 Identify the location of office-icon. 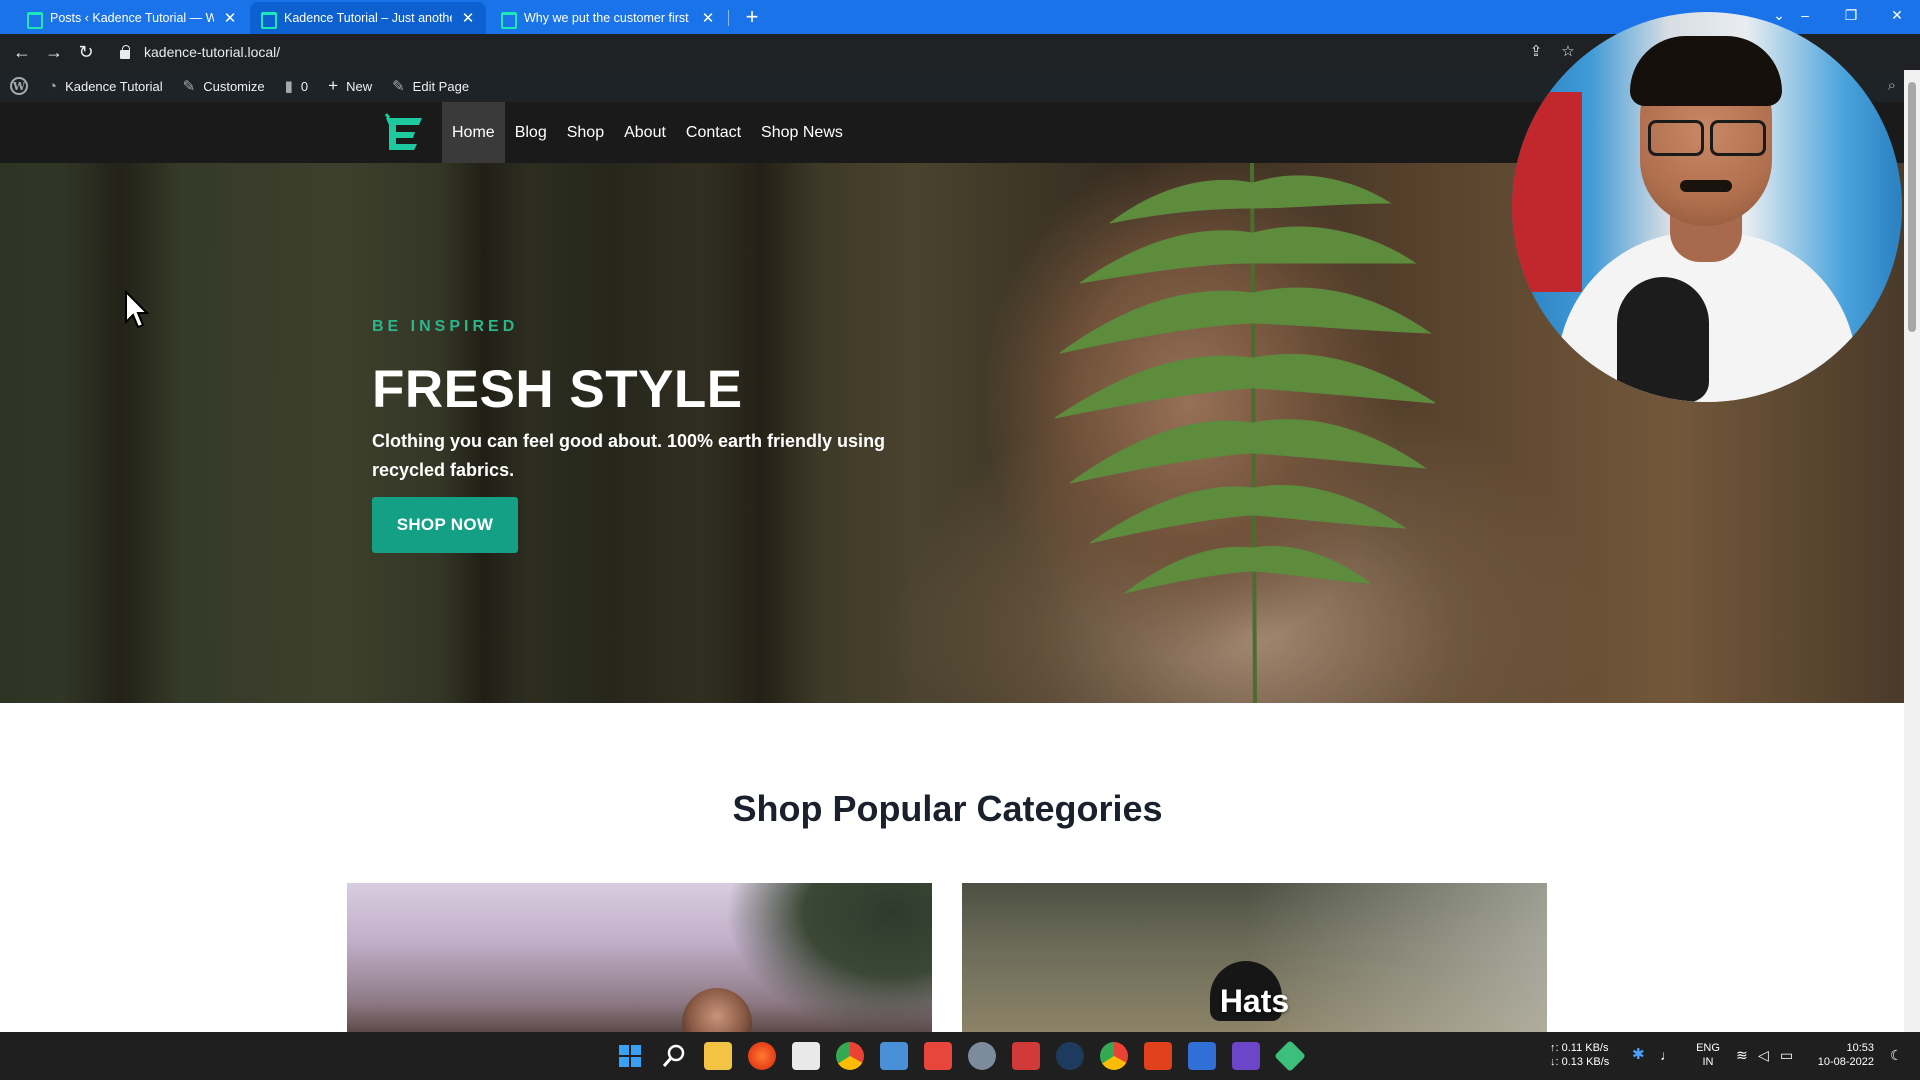
(1158, 1056).